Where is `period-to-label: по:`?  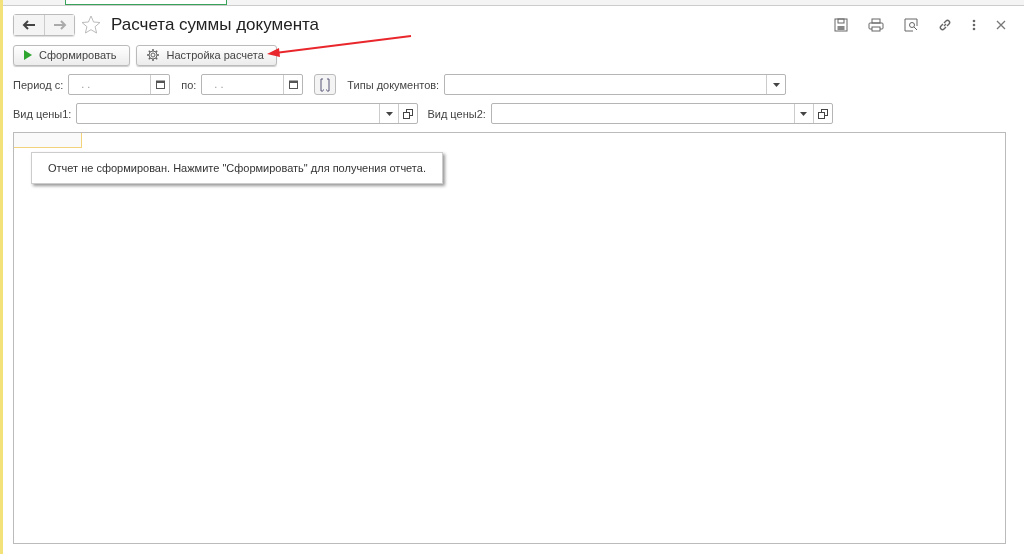
period-to-label: по: is located at coordinates (189, 84).